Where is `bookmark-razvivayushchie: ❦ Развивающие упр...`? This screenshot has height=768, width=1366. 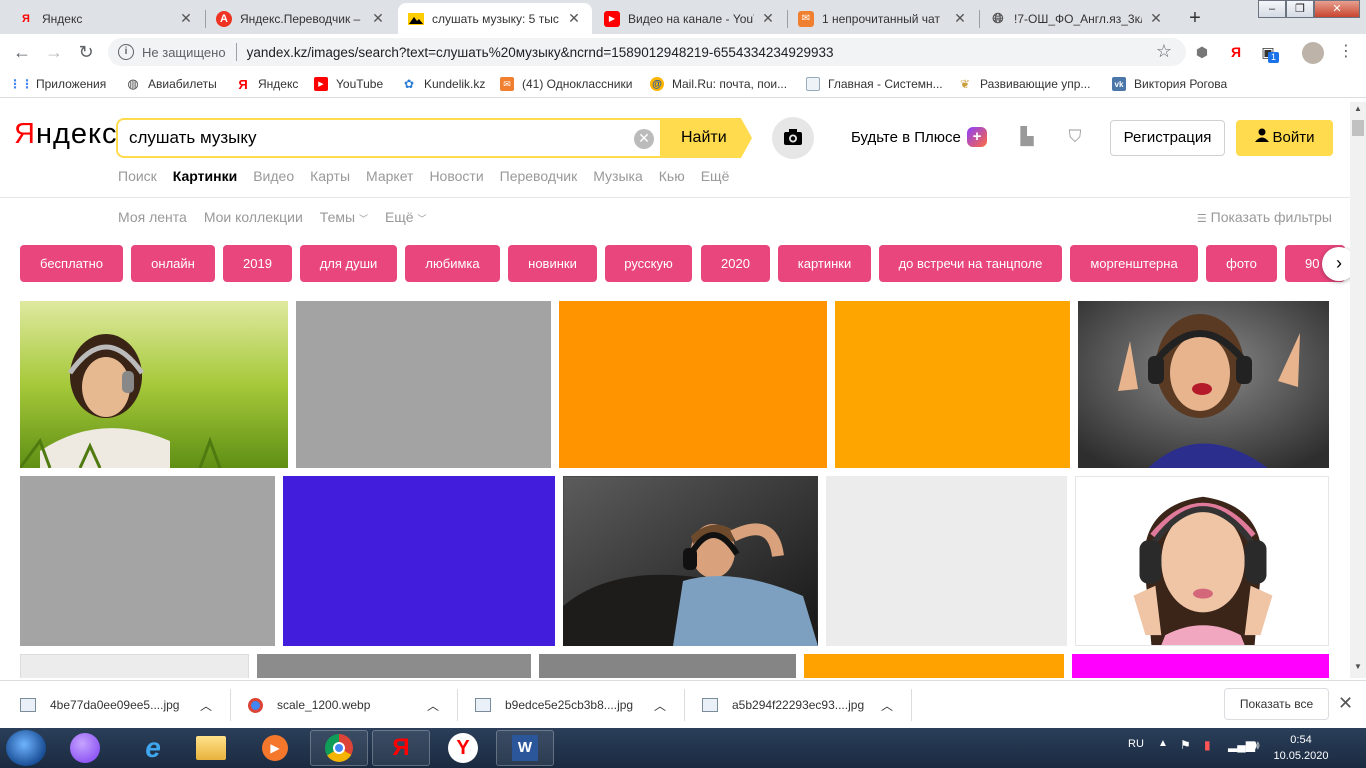
bookmark-razvivayushchie: ❦ Развивающие упр... is located at coordinates (1024, 84).